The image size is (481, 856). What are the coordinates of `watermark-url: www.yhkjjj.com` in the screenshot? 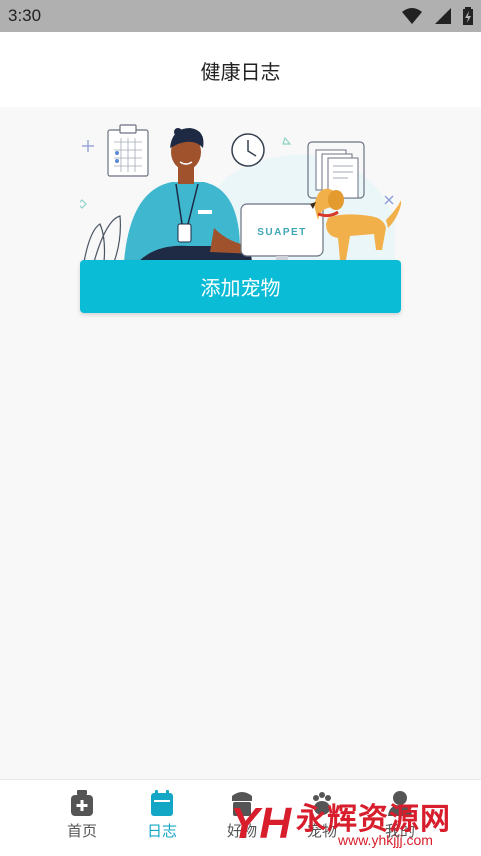 It's located at (385, 840).